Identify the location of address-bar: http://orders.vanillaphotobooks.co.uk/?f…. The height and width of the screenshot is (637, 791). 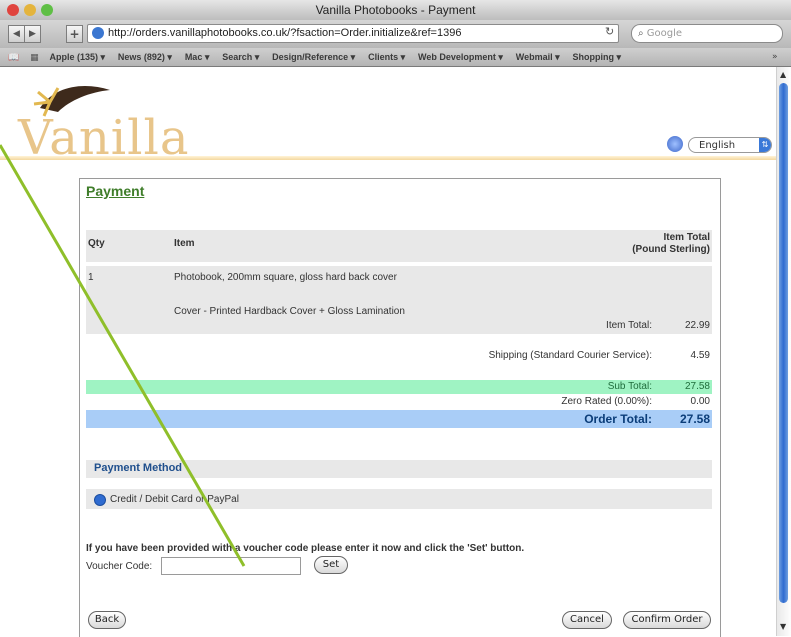
(353, 33).